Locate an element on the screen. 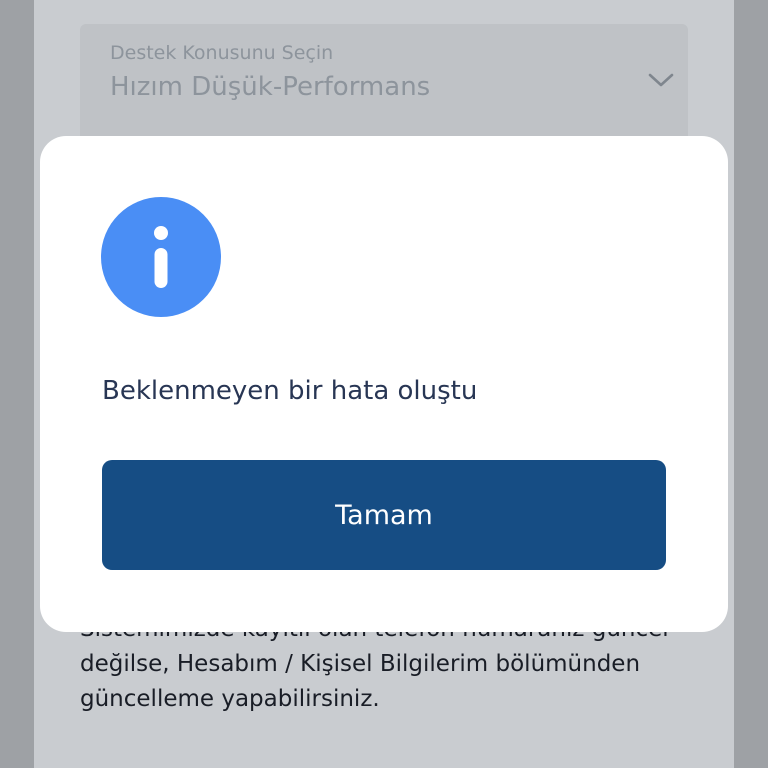 The height and width of the screenshot is (768, 768). support-topic-label: Destek Konusunu Seçin is located at coordinates (222, 53).